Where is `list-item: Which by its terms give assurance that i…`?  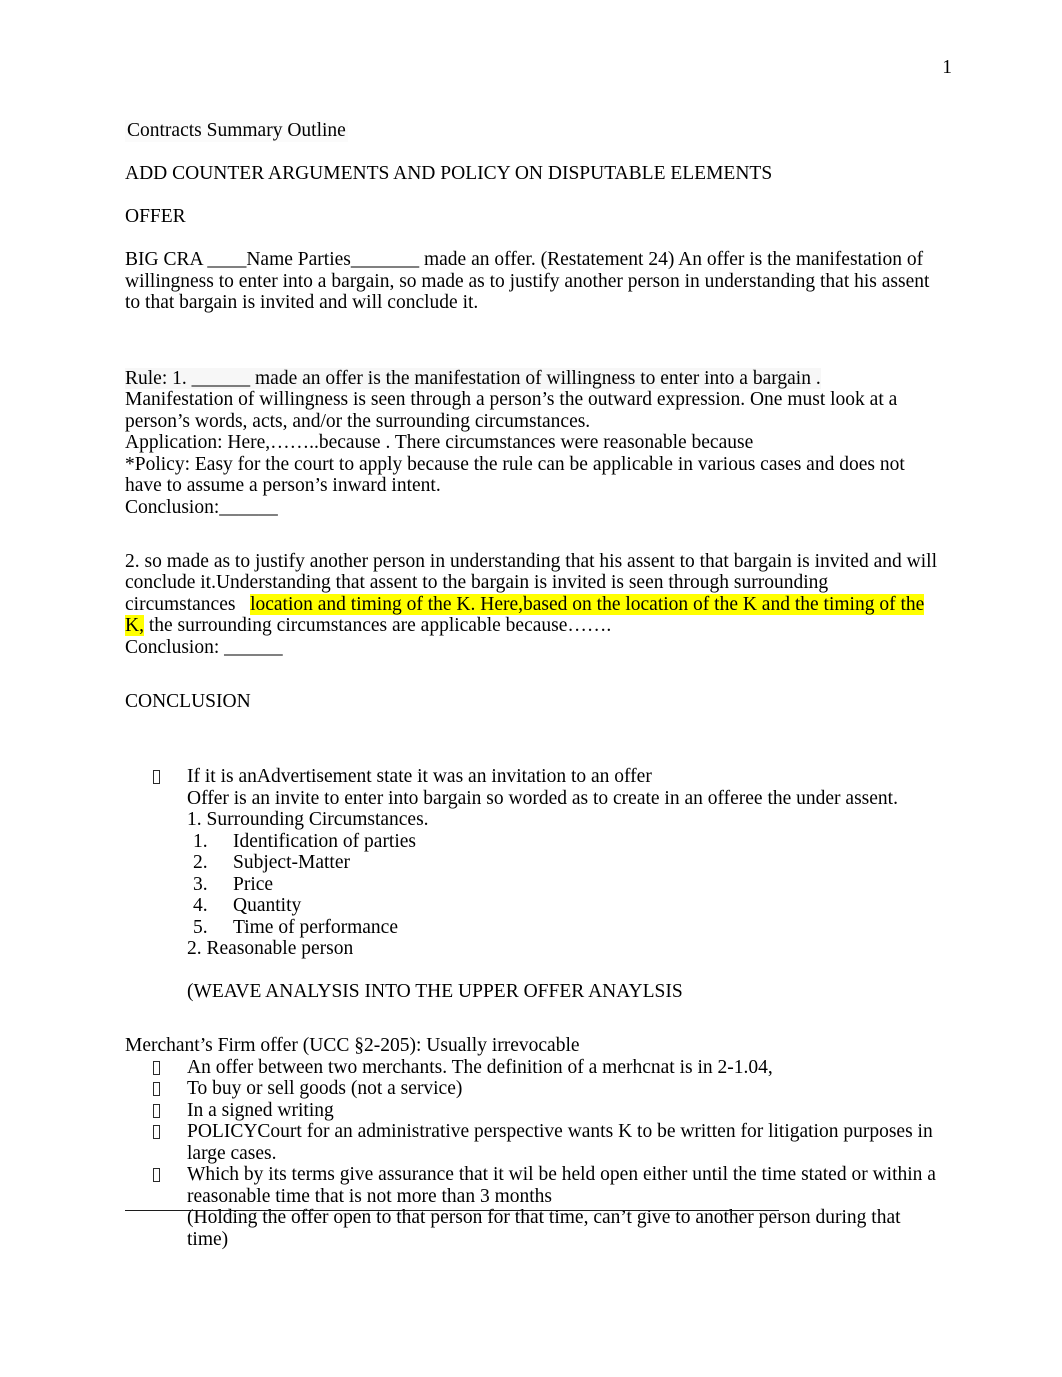
list-item: Which by its terms give assurance that i… is located at coordinates (531, 1185).